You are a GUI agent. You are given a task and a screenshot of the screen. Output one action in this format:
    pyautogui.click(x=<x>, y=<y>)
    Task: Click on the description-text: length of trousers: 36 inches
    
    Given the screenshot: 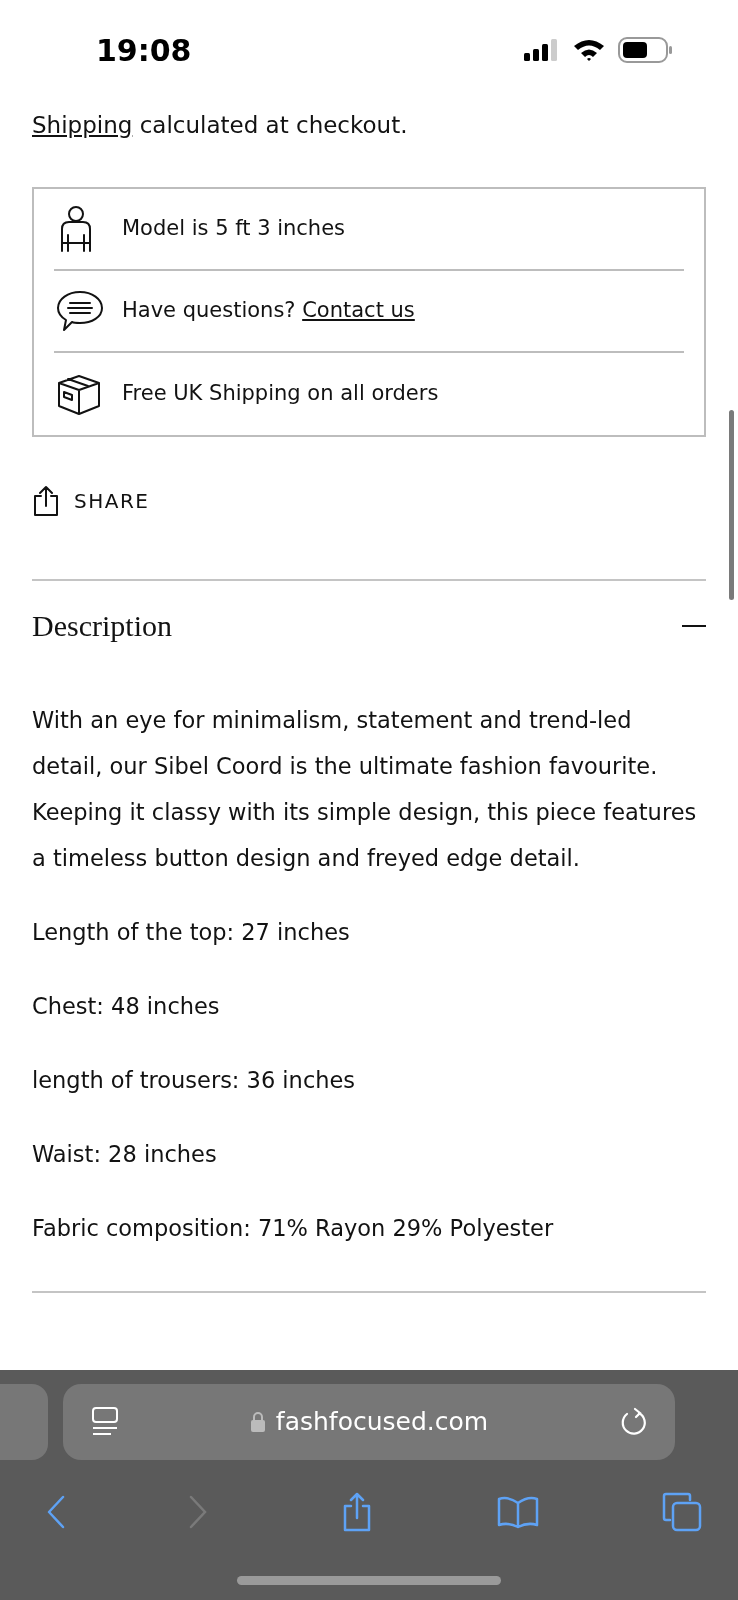 What is the action you would take?
    pyautogui.click(x=194, y=1080)
    